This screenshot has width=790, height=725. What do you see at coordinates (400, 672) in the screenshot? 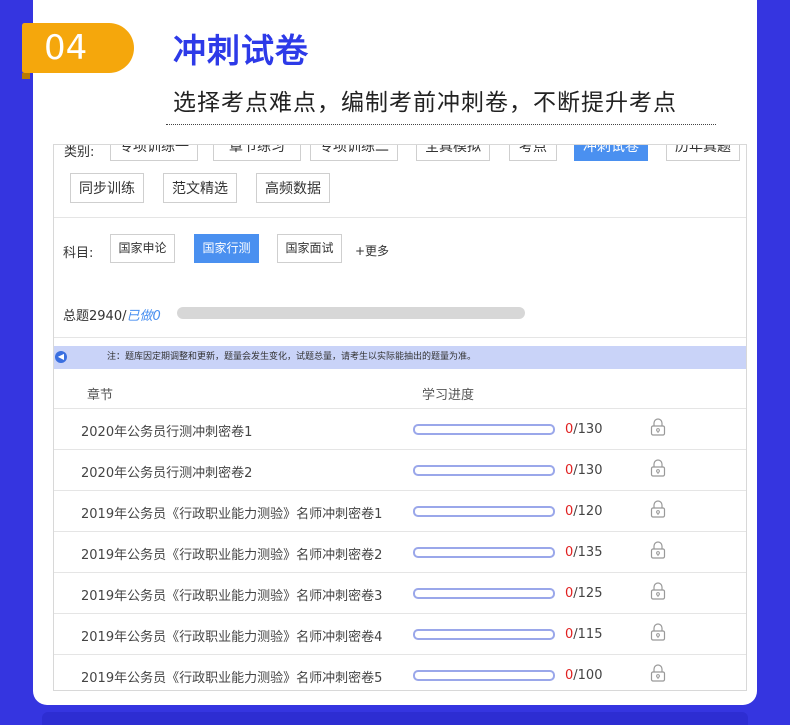
I see `table-row: 2019年公务员《行政职业能力测验》名师冲刺密卷5 0/100` at bounding box center [400, 672].